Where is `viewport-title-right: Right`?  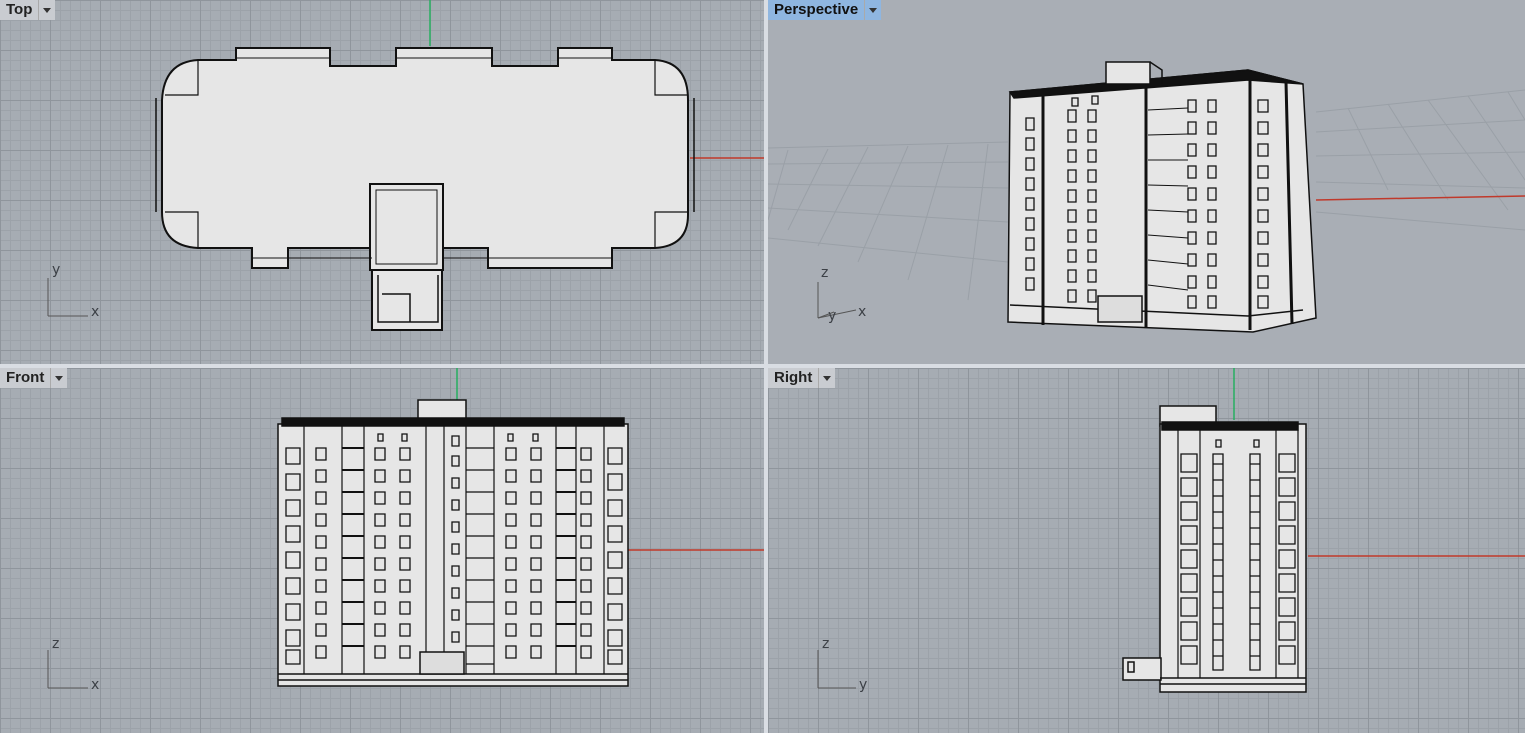 viewport-title-right: Right is located at coordinates (802, 378).